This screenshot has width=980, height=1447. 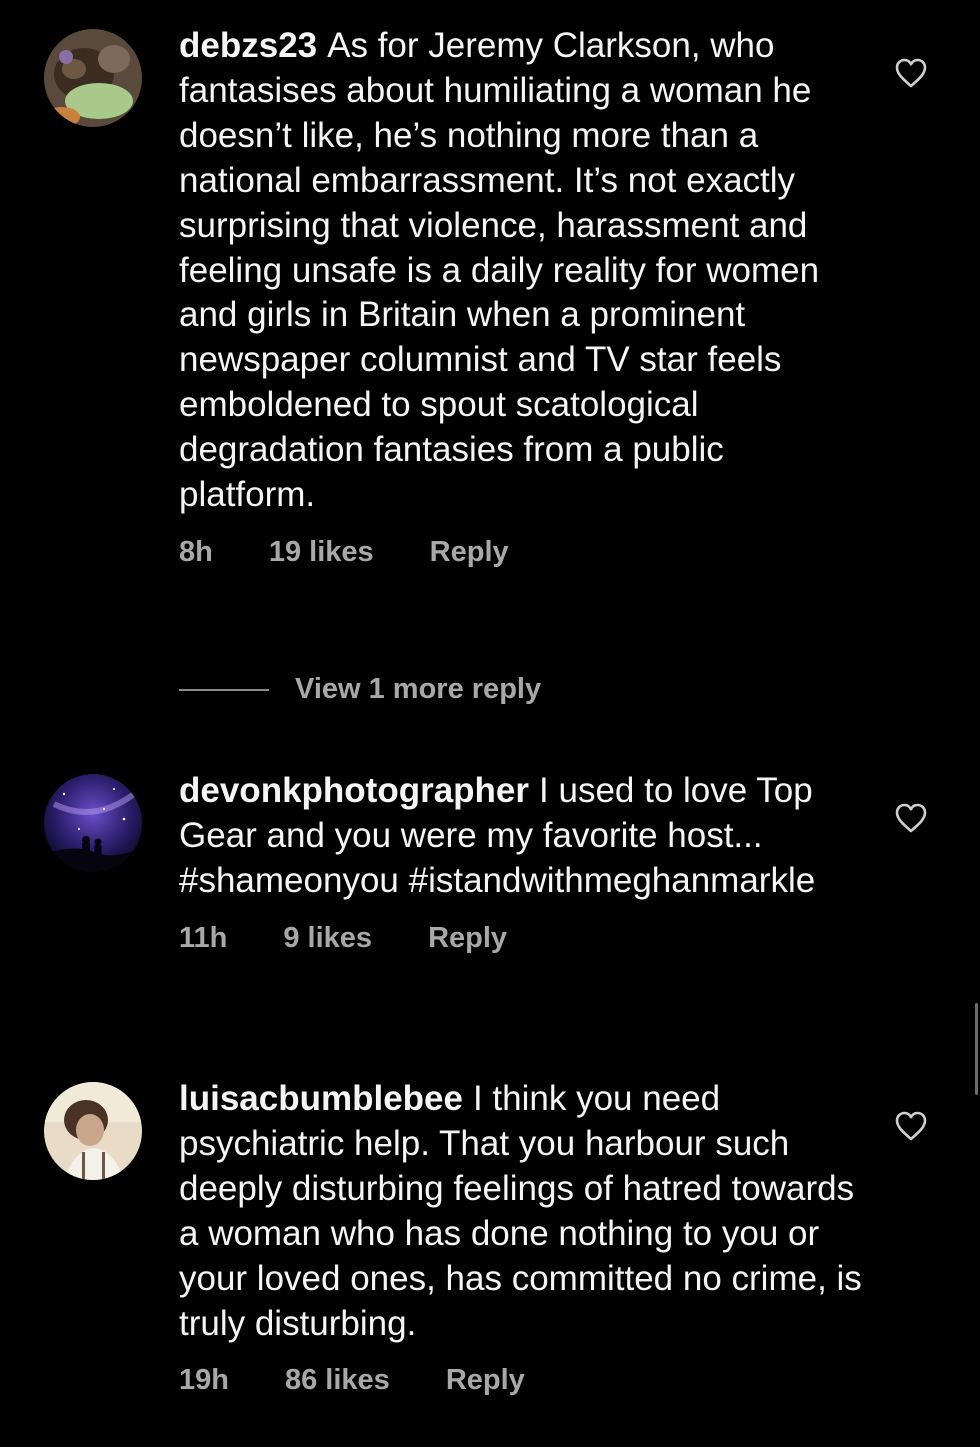 I want to click on timestamp: 8h, so click(x=196, y=551).